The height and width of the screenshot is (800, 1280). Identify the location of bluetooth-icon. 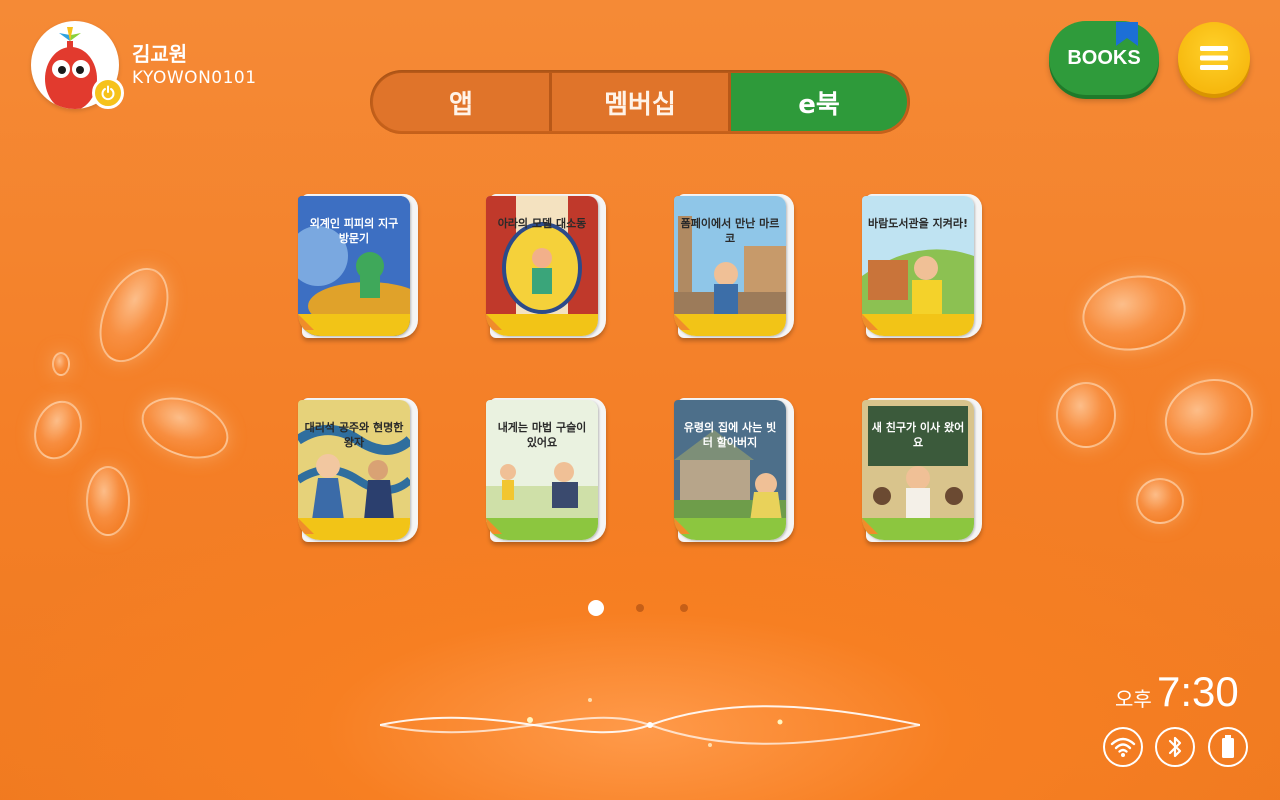
(1175, 747).